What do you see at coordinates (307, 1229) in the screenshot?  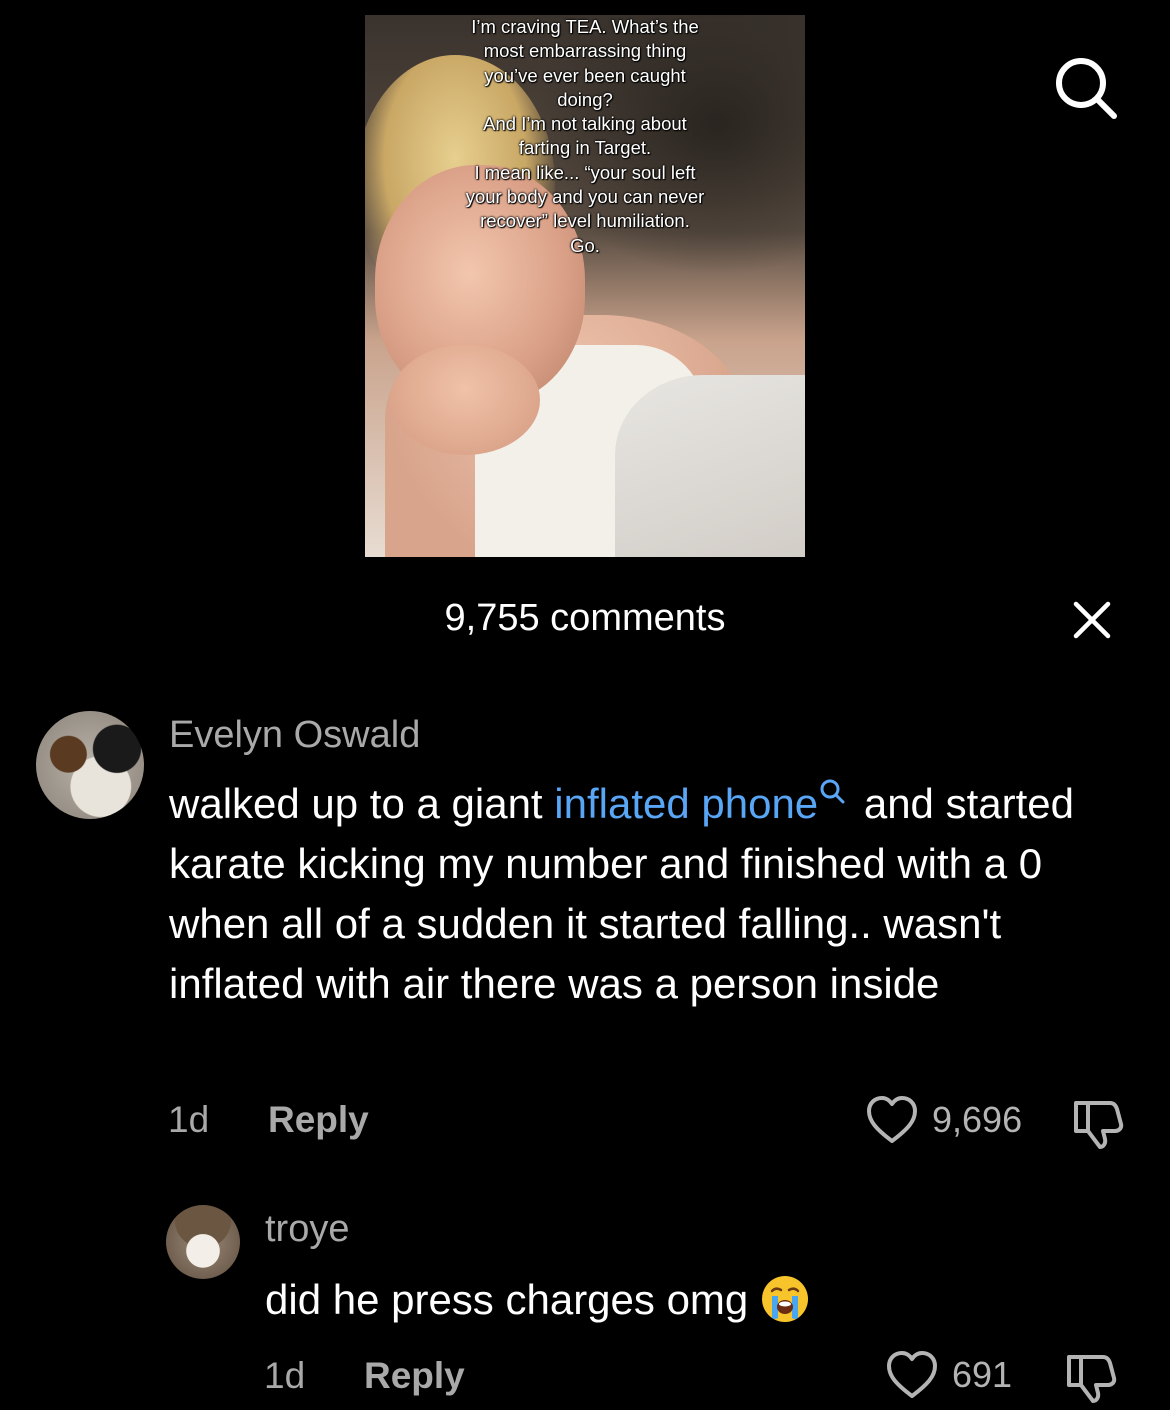 I see `comment-username: troye` at bounding box center [307, 1229].